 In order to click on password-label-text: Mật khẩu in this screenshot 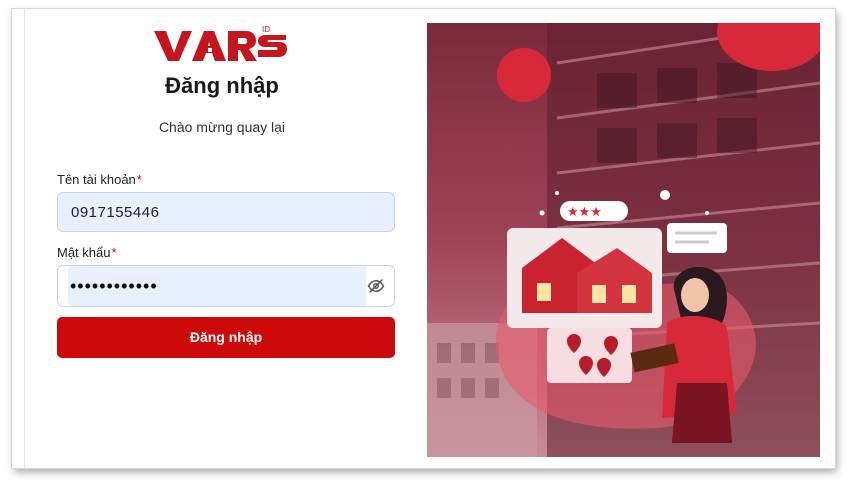, I will do `click(84, 252)`.